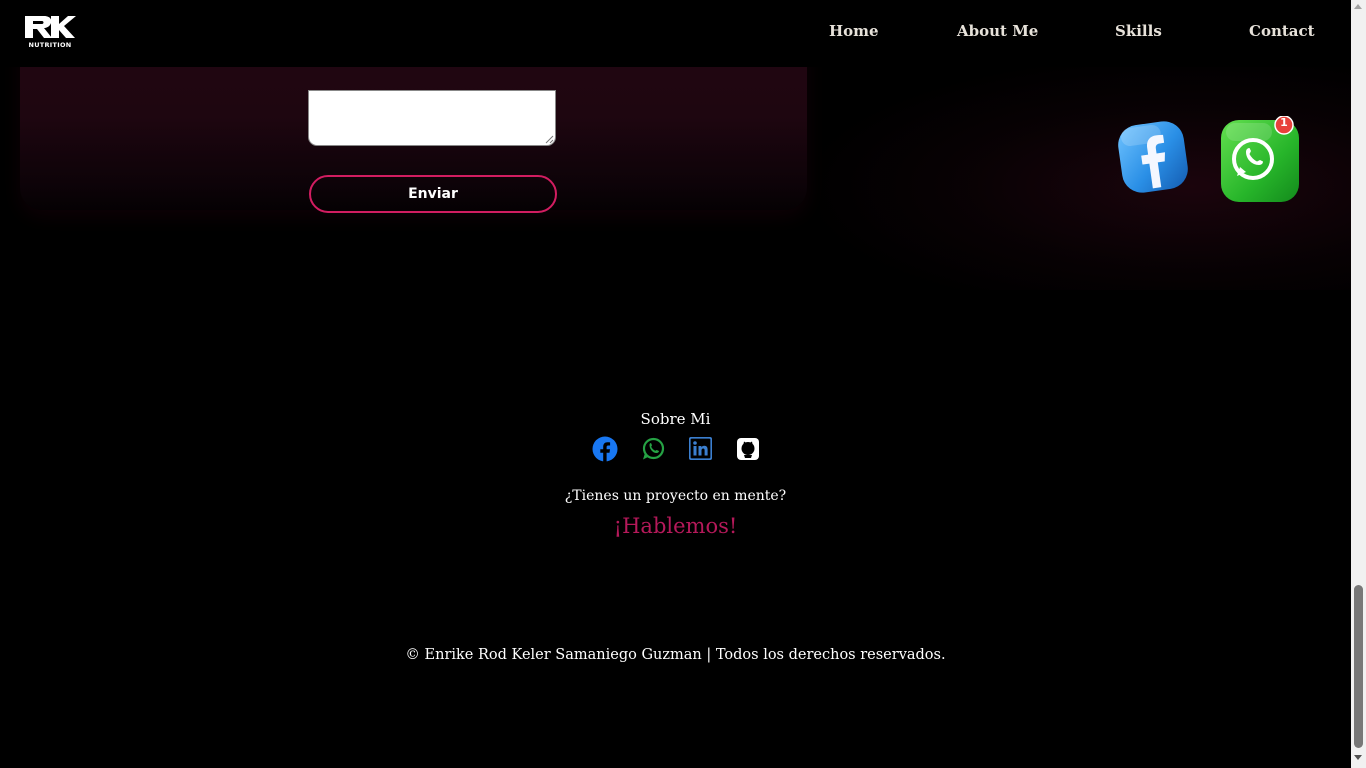 This screenshot has height=768, width=1366. Describe the element at coordinates (1284, 122) in the screenshot. I see `notification-badge: 1` at that location.